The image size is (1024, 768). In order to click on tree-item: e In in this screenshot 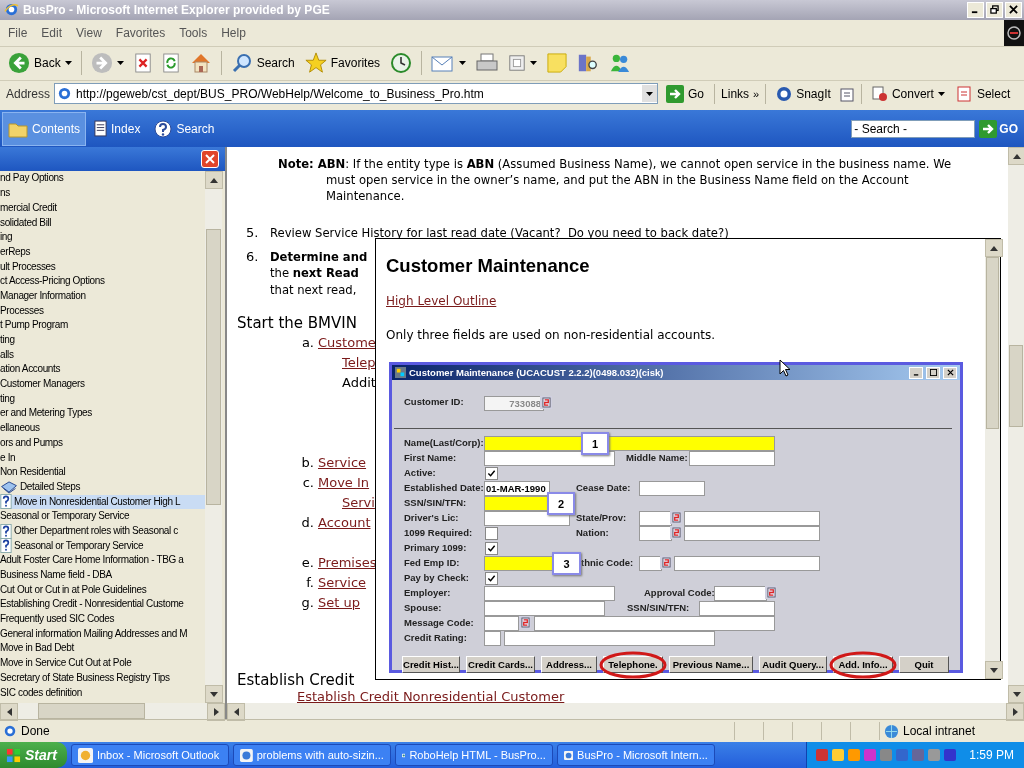, I will do `click(102, 458)`.